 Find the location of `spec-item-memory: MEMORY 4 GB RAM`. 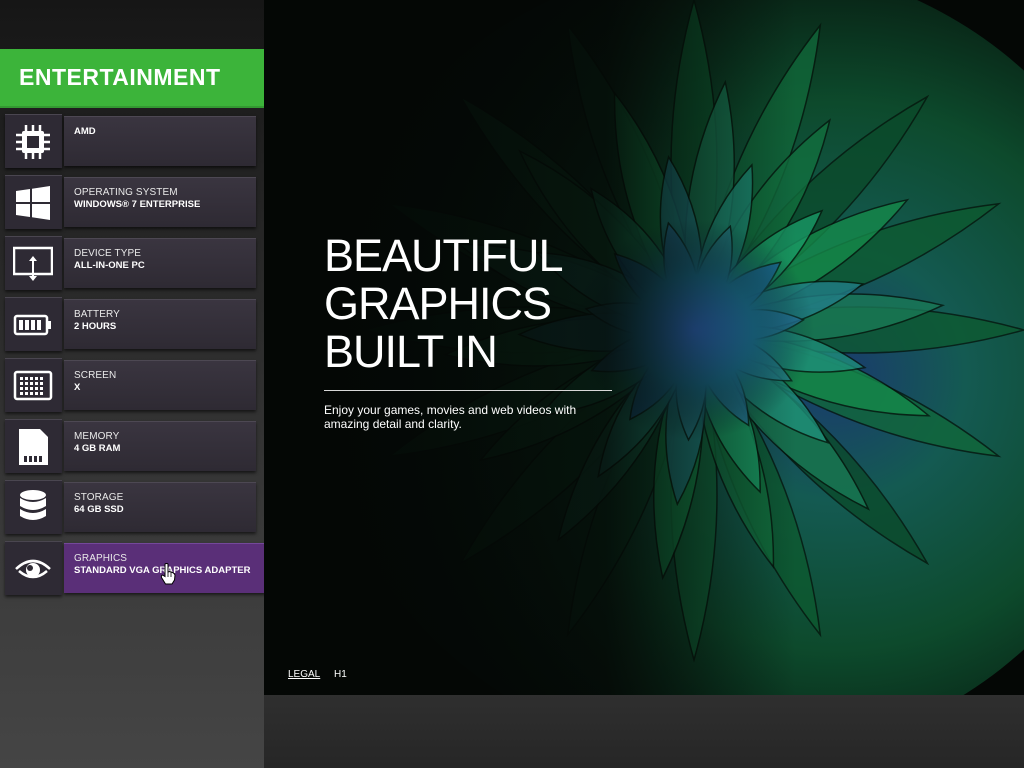

spec-item-memory: MEMORY 4 GB RAM is located at coordinates (132, 445).